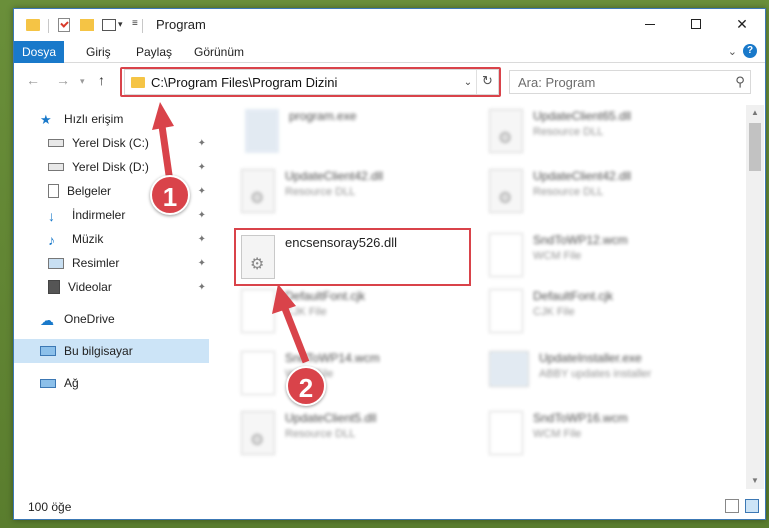  I want to click on close-icon: ✕, so click(742, 23).